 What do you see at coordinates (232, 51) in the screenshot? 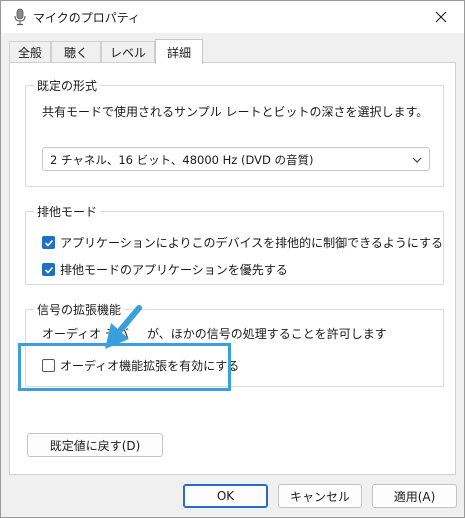
I see `tab-strip: 全般 聴く レベル 詳細` at bounding box center [232, 51].